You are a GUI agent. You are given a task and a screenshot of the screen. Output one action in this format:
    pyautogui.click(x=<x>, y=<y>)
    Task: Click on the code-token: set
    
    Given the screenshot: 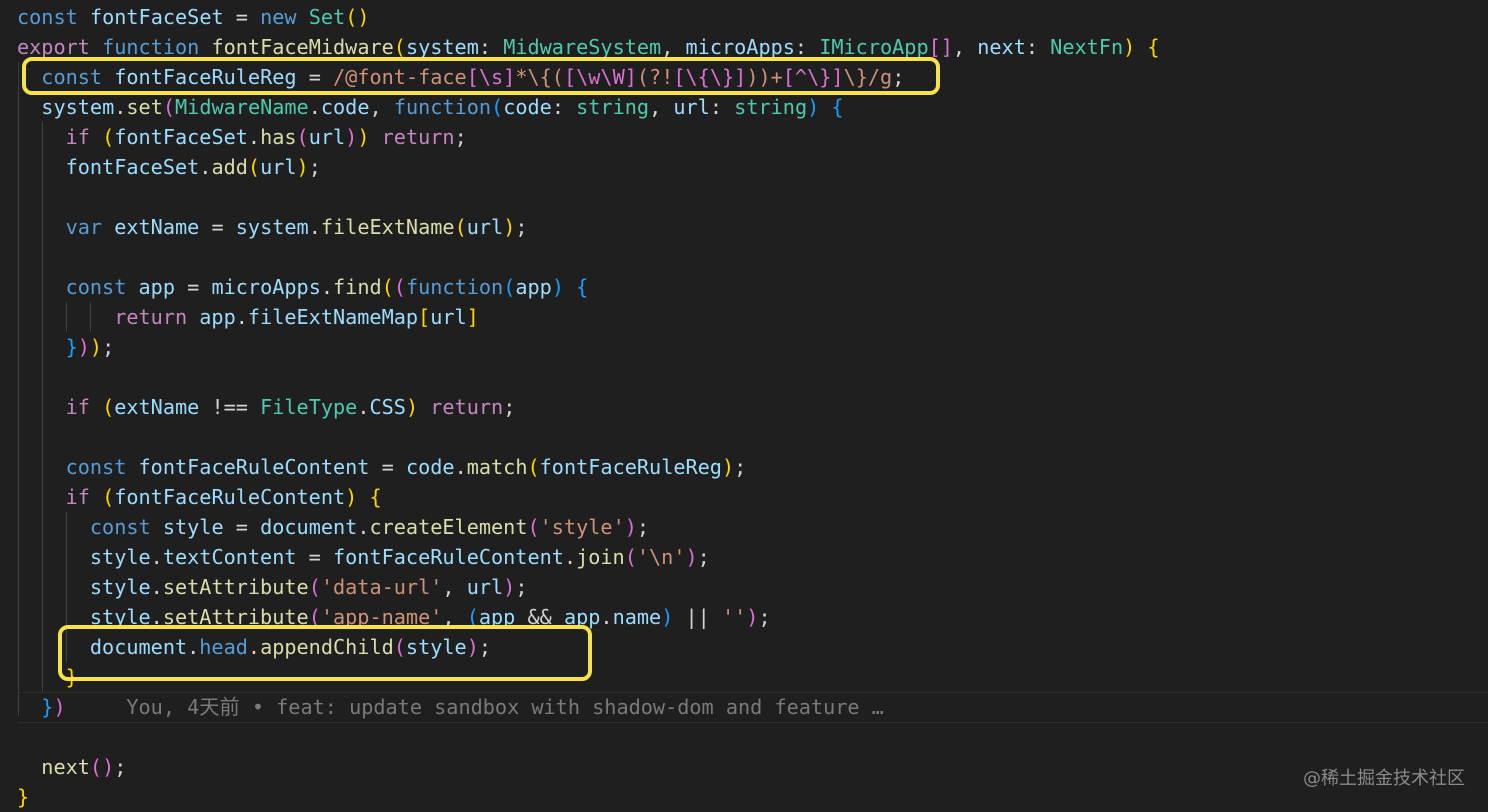 What is the action you would take?
    pyautogui.click(x=144, y=107)
    